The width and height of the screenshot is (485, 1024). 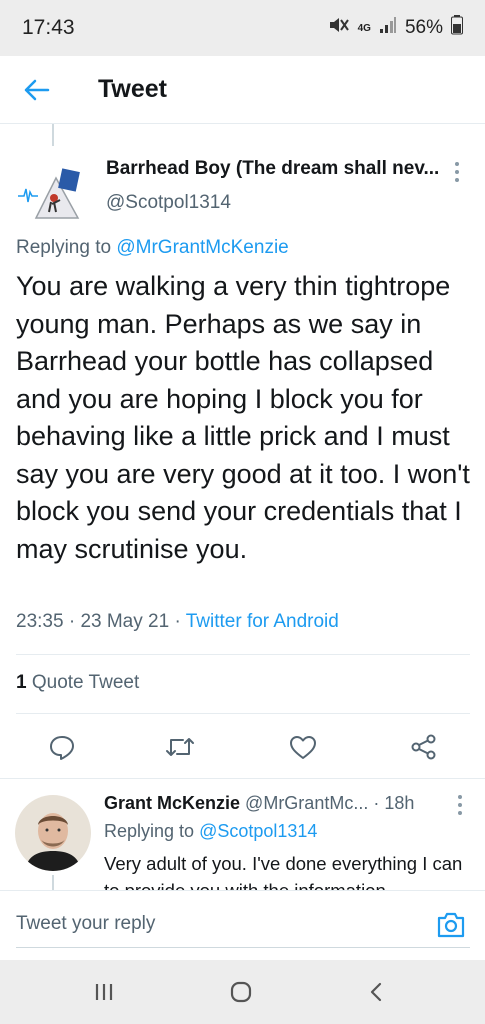 I want to click on quote-tweets-count: 1 Quote Tweet, so click(x=77, y=683).